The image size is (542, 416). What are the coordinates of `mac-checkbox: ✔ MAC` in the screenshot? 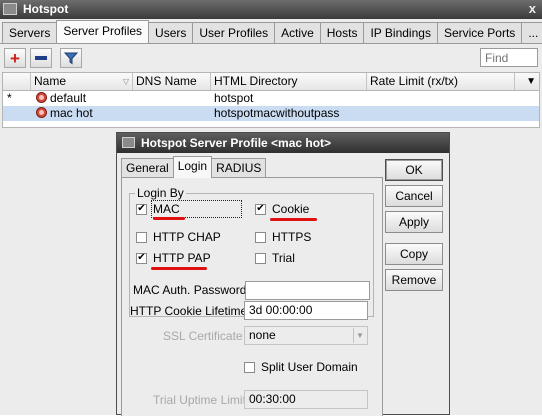 It's located at (189, 209).